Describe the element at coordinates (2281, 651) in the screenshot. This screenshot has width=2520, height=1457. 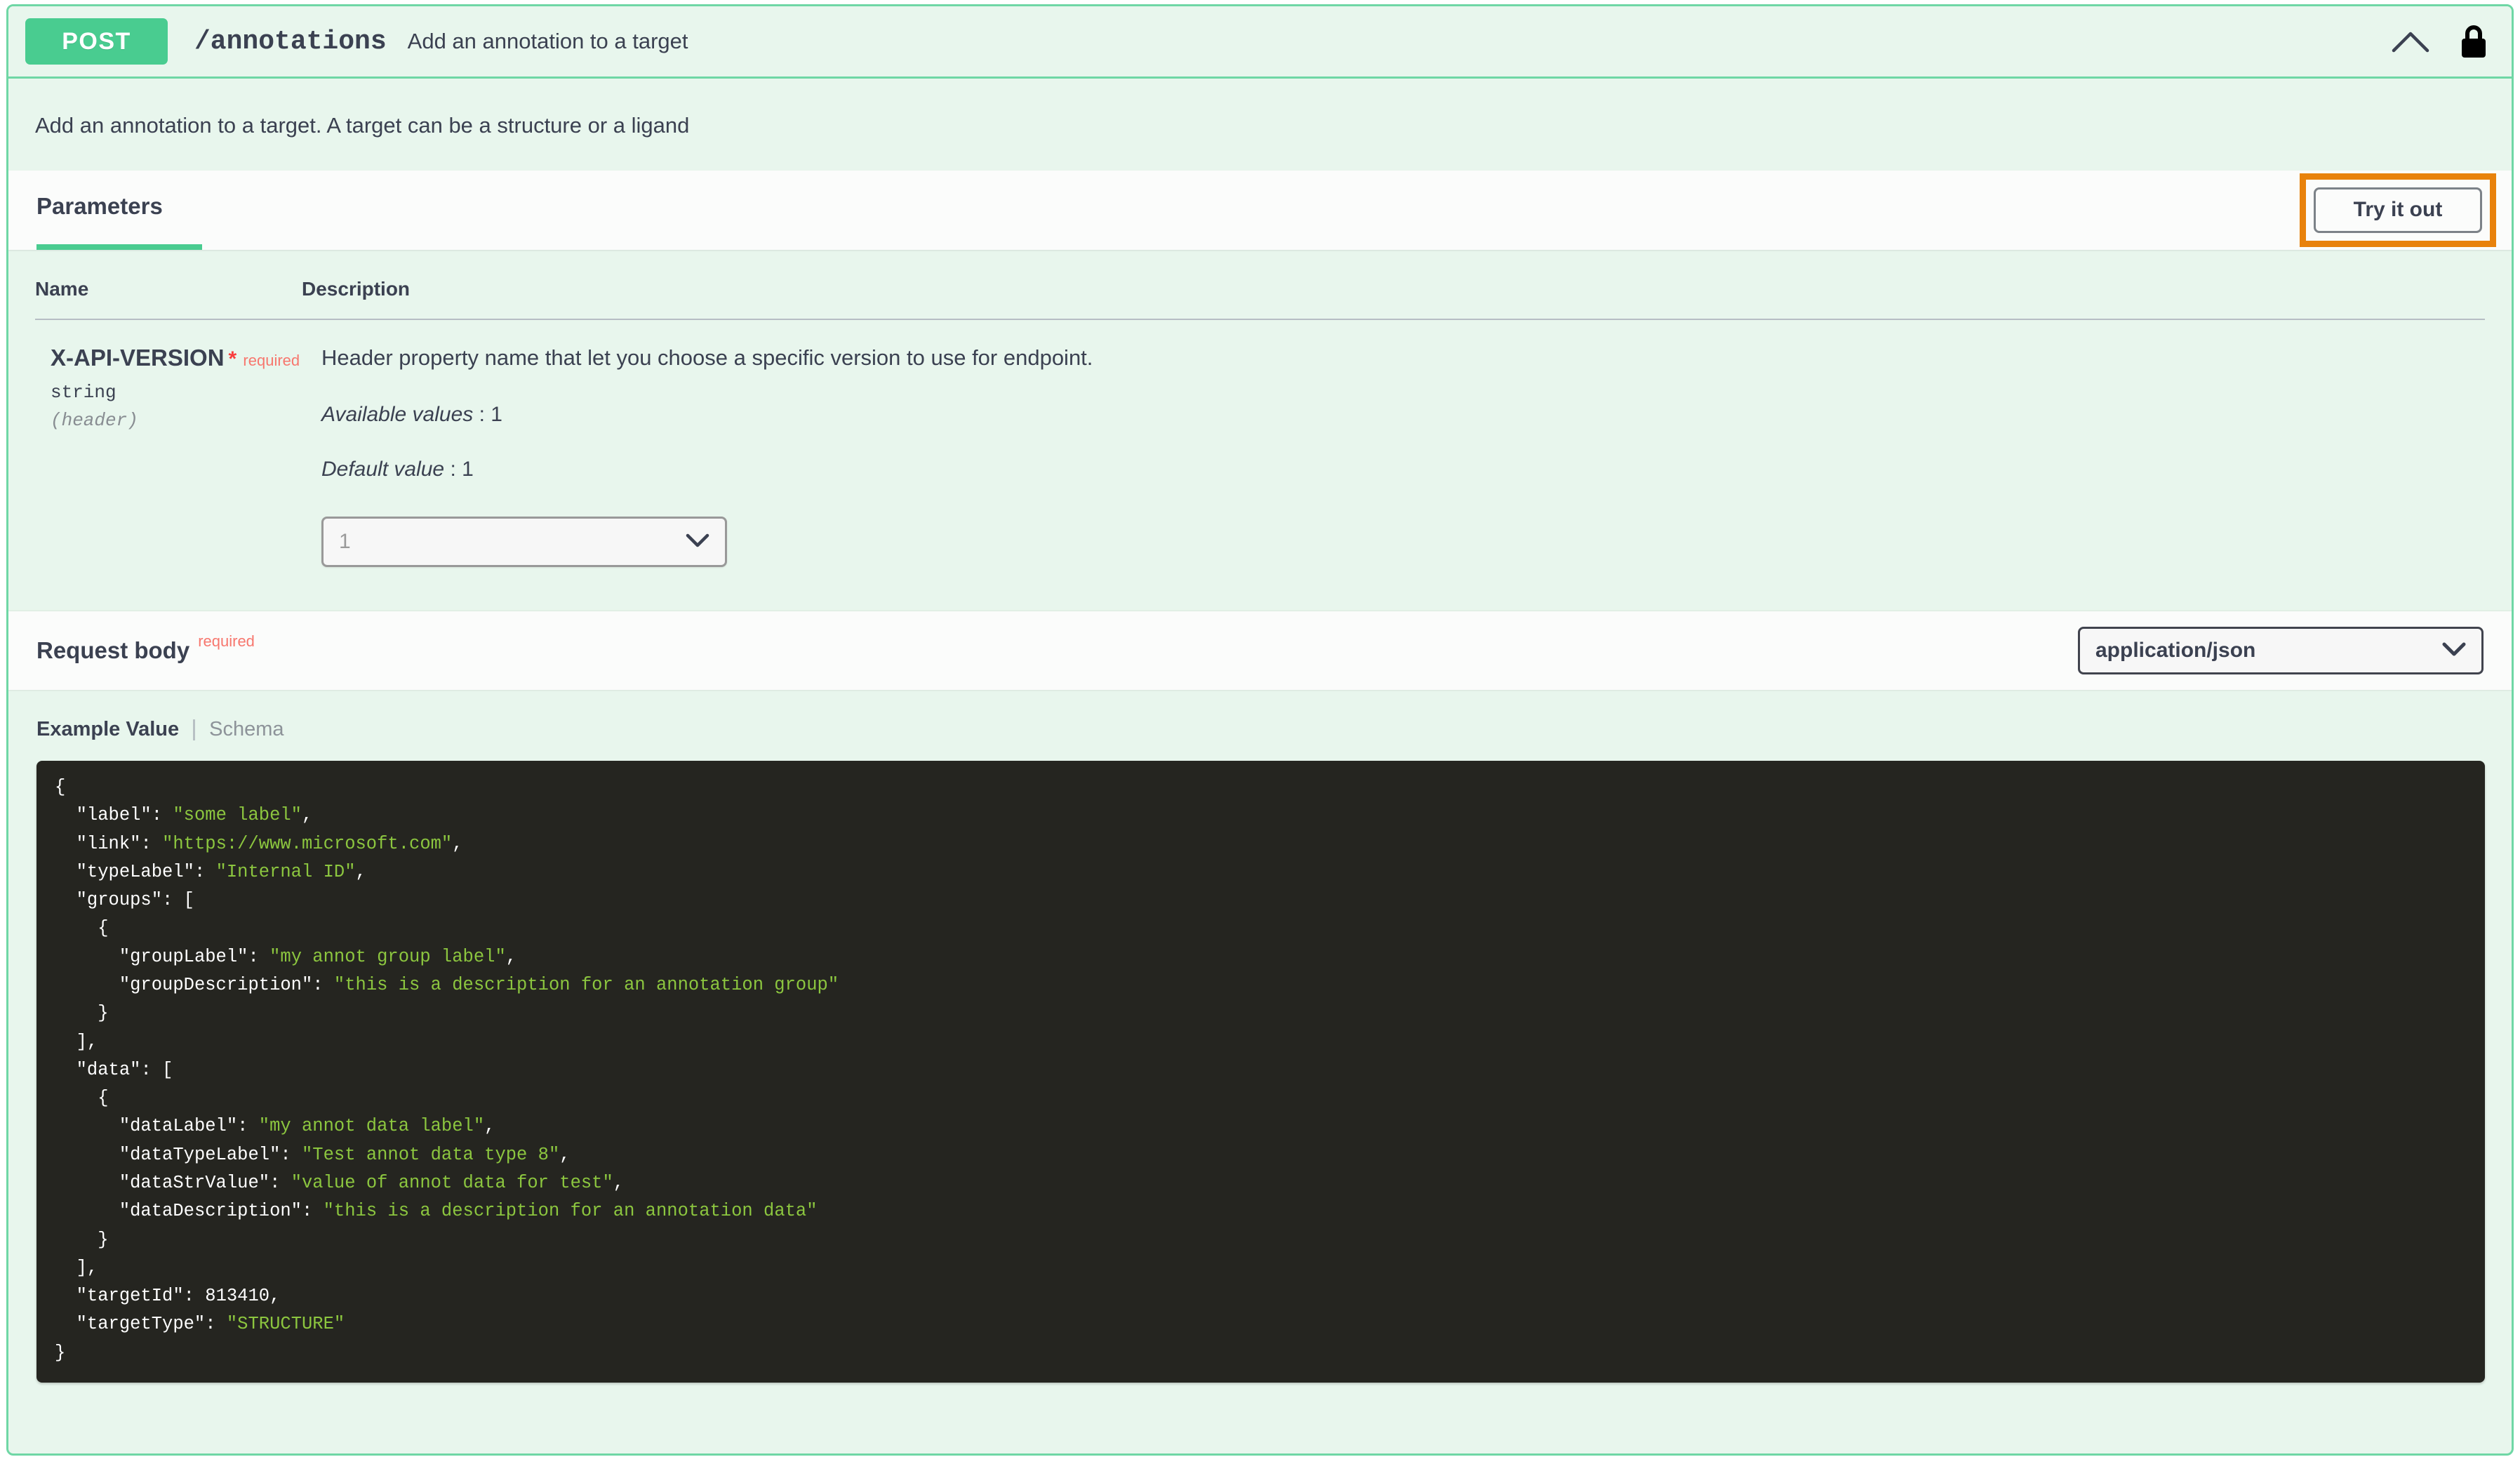
I see `content-type-select: application/json` at that location.